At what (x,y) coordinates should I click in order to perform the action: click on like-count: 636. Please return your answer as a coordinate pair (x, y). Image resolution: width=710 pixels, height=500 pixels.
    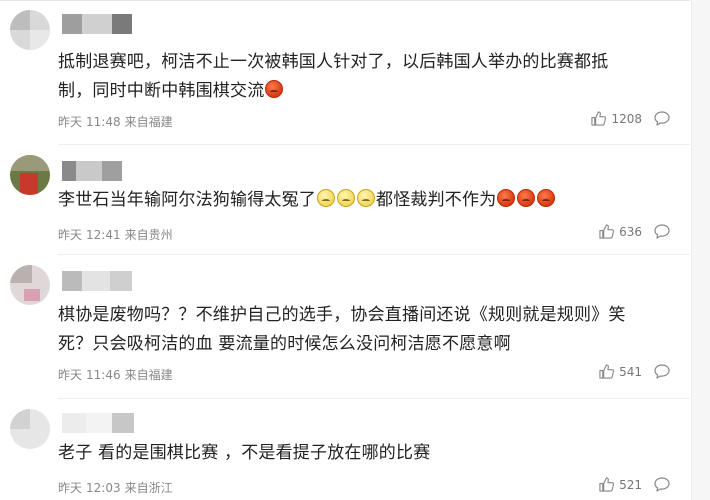
    Looking at the image, I should click on (630, 231).